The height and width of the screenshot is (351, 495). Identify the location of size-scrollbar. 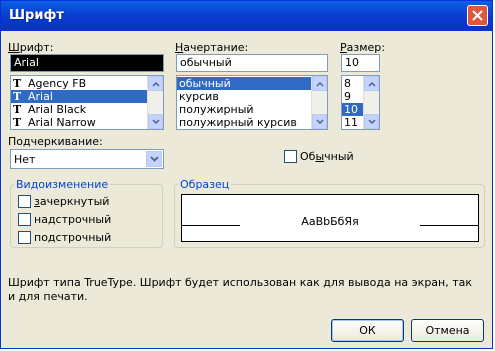
(371, 102).